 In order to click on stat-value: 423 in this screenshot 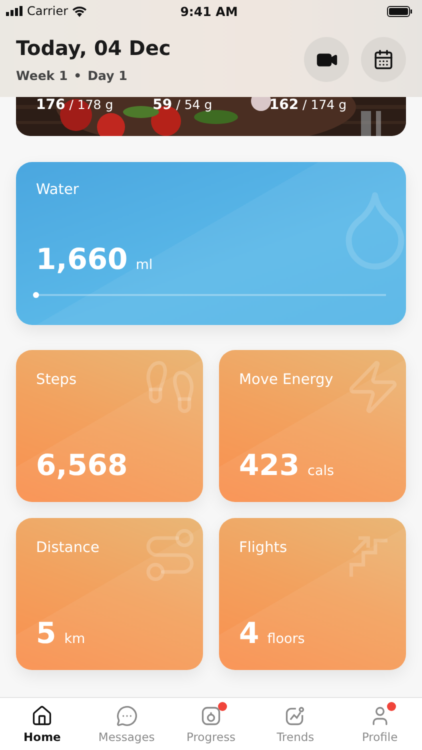, I will do `click(269, 465)`.